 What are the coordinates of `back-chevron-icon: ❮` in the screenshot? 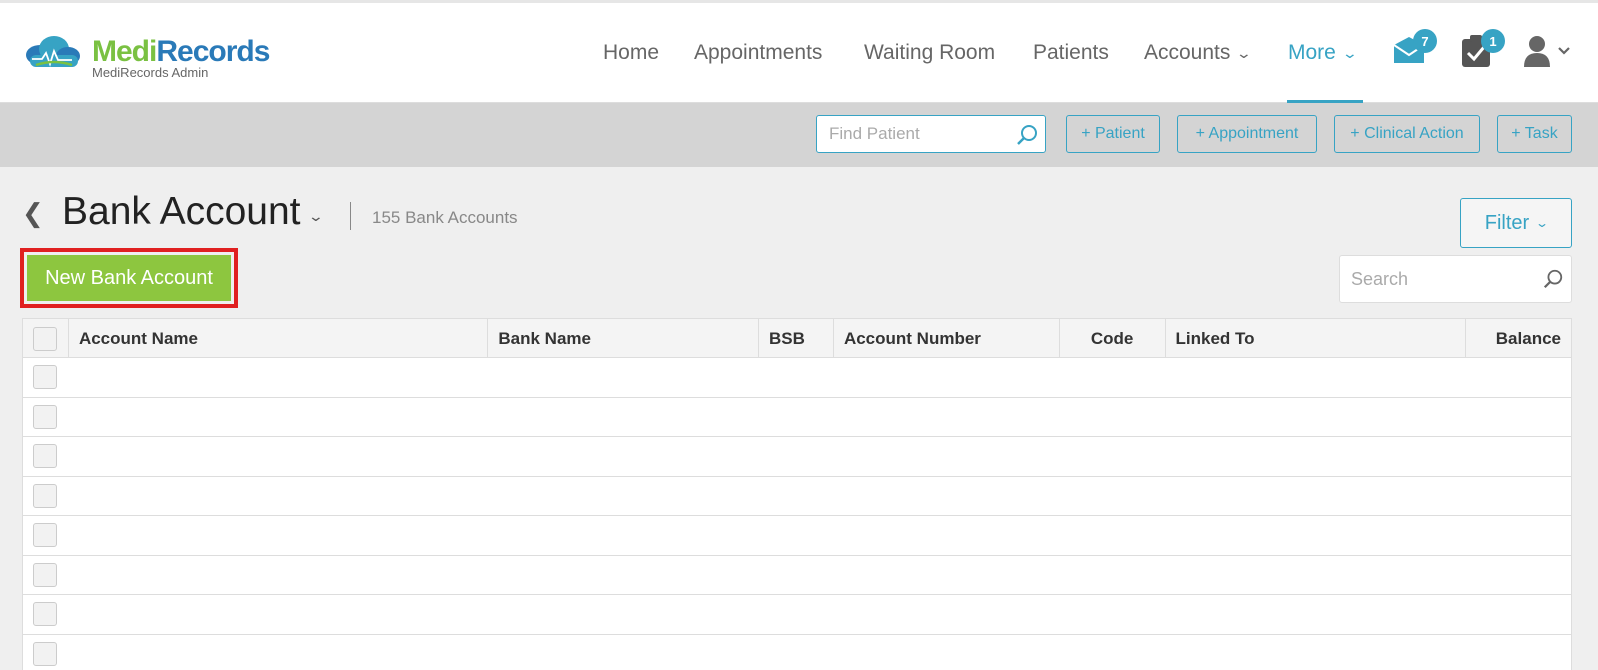 It's located at (33, 213).